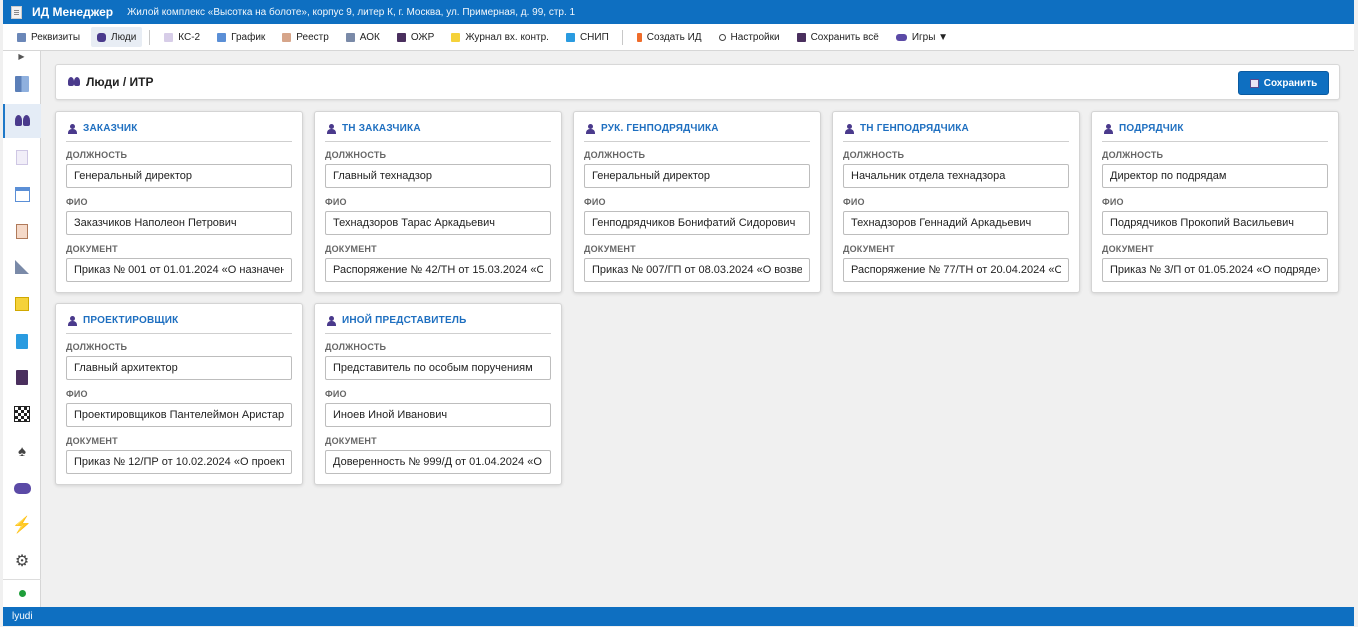  What do you see at coordinates (48, 37) in the screenshot?
I see `toolbar-rekvizity: Реквизиты` at bounding box center [48, 37].